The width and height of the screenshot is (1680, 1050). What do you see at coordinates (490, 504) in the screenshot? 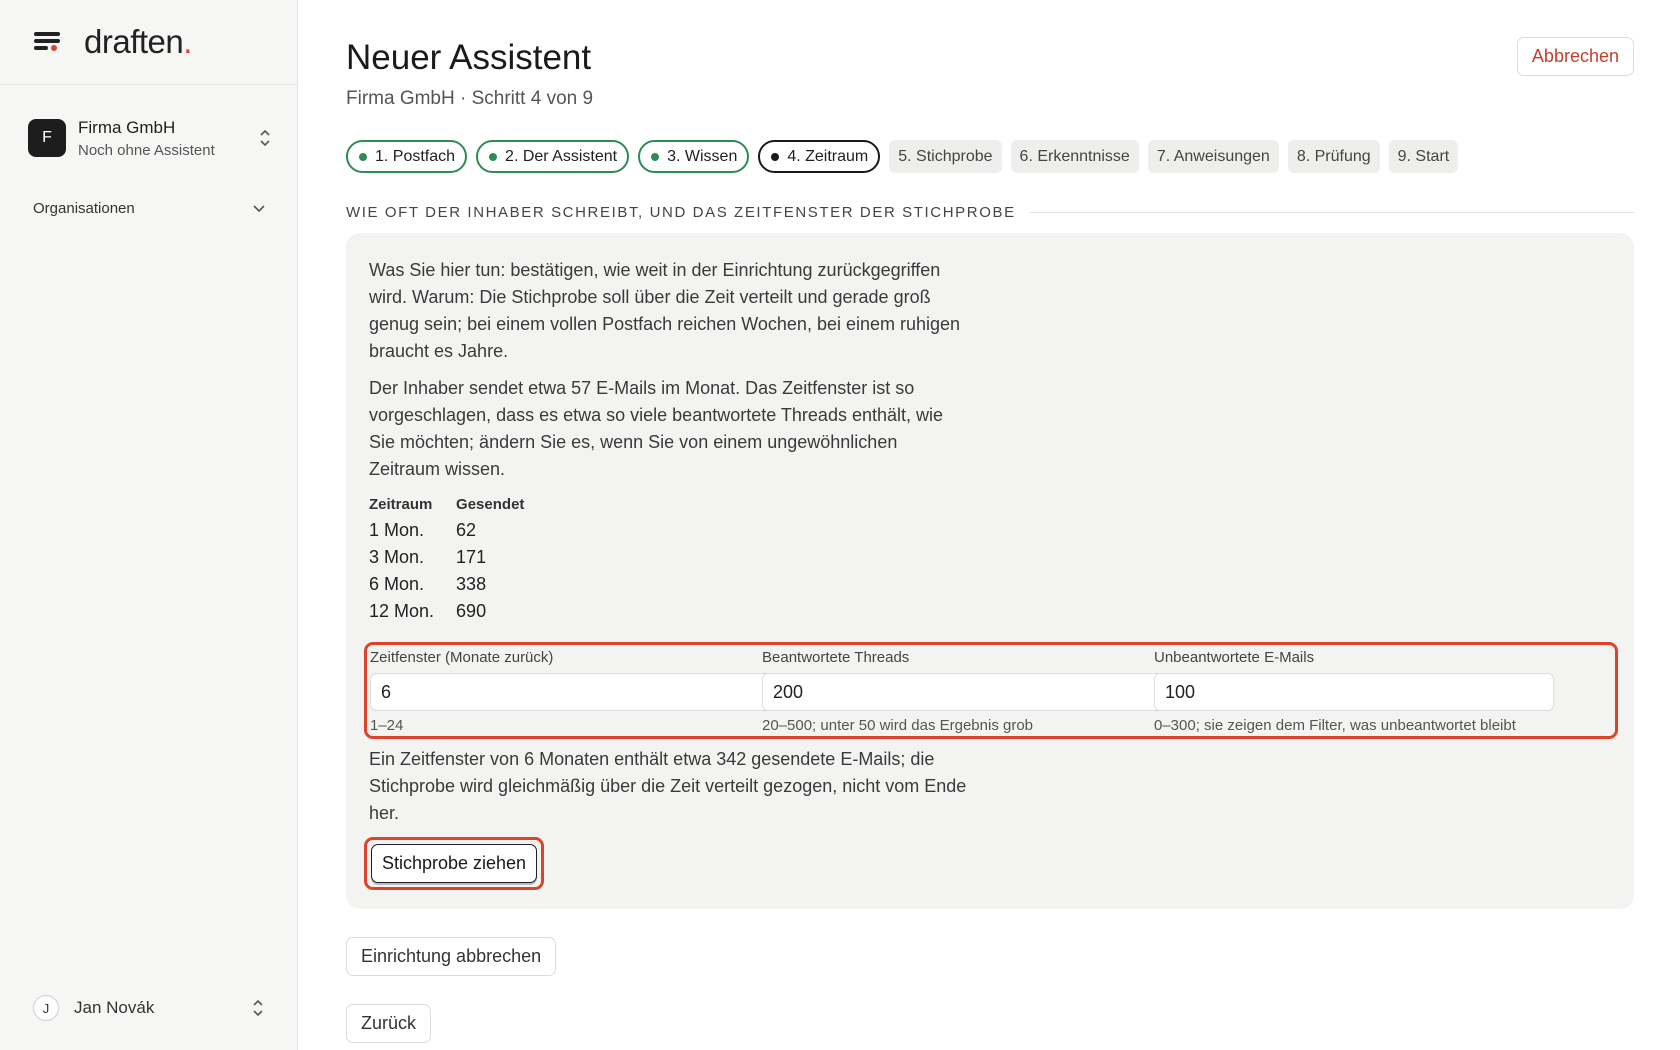
I see `table-header-sent: Gesendet` at bounding box center [490, 504].